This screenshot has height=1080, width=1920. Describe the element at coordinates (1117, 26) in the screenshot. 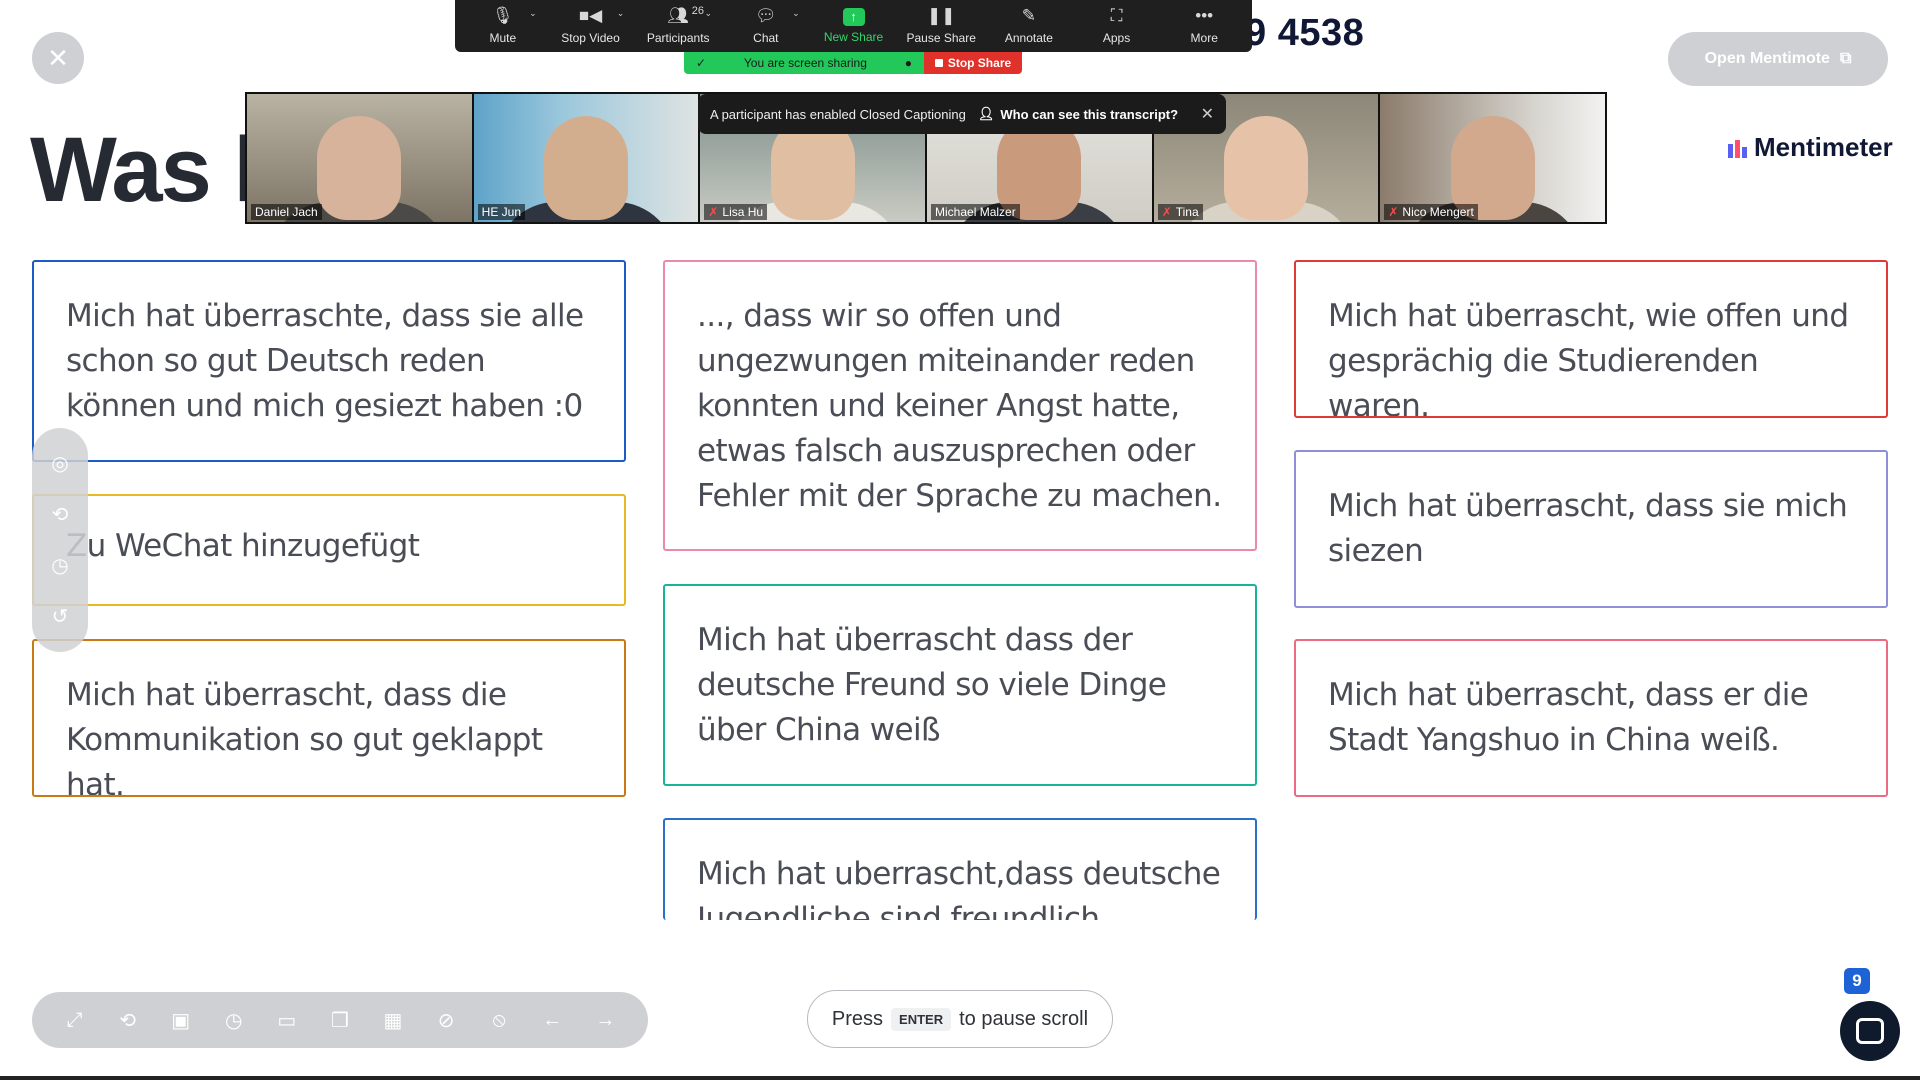

I see `apps-button: ⛶ Apps` at that location.